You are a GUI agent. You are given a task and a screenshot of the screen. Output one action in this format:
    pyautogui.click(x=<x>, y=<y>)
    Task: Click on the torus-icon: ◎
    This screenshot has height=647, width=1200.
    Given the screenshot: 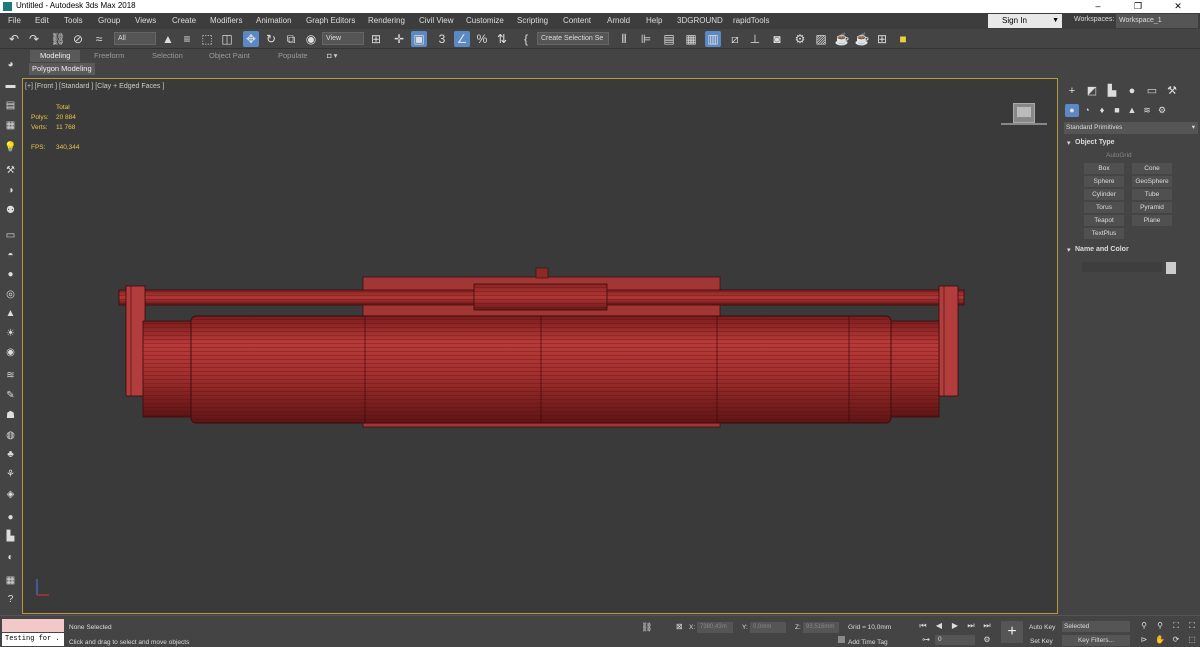 What is the action you would take?
    pyautogui.click(x=10, y=294)
    